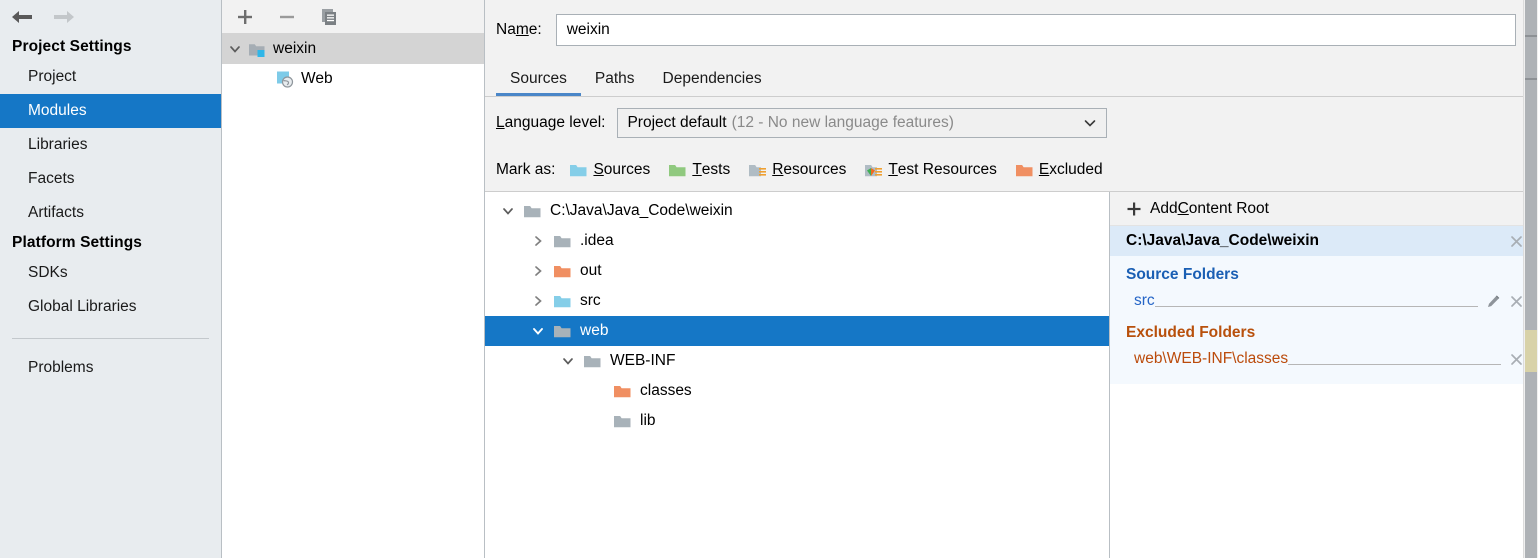  I want to click on sidebar-item-modules: Modules, so click(110, 111).